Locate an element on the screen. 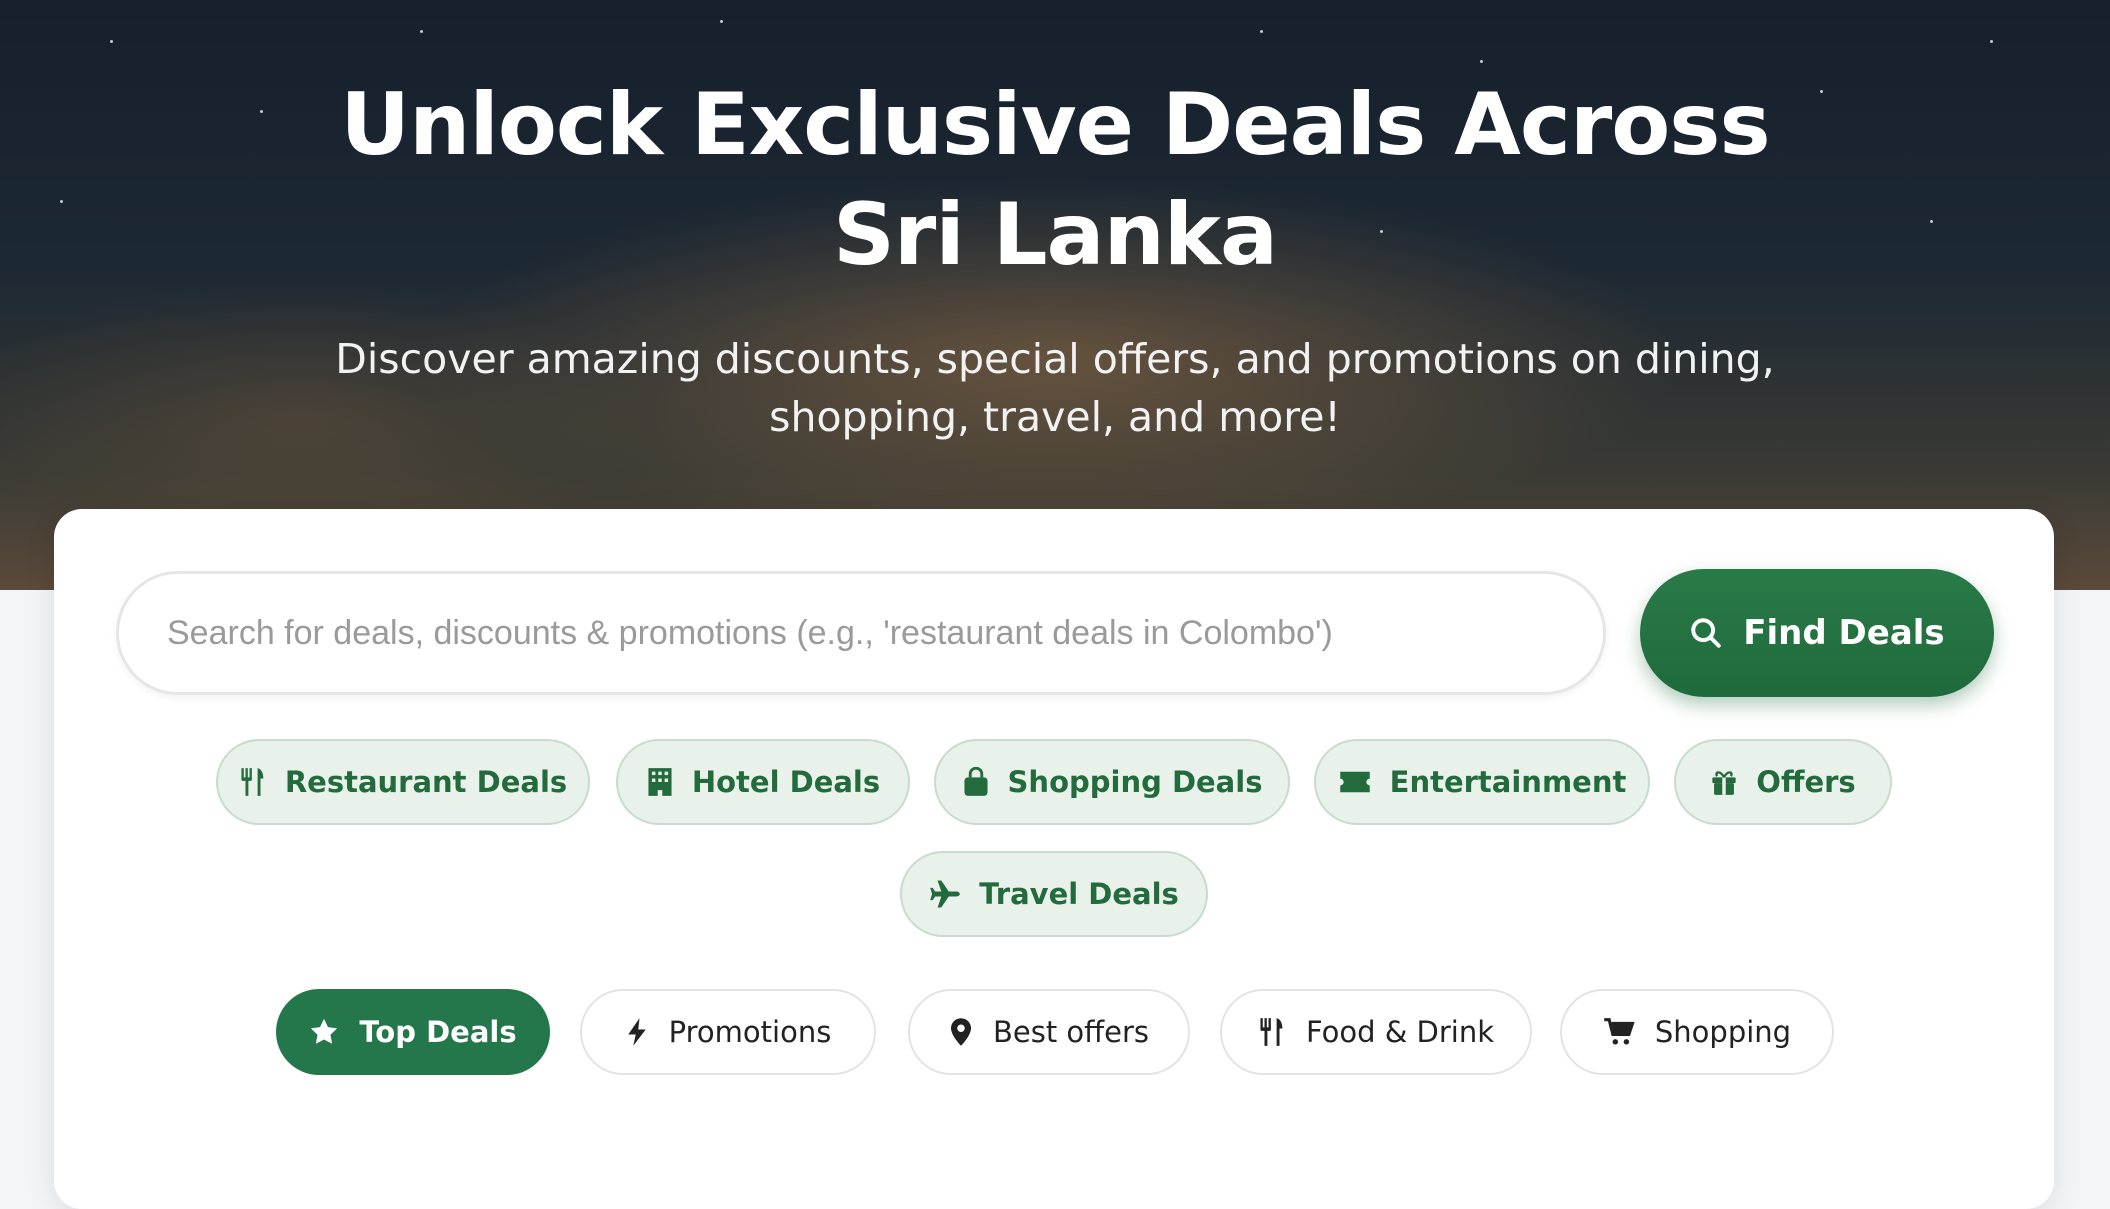  map-pin-icon is located at coordinates (961, 1032).